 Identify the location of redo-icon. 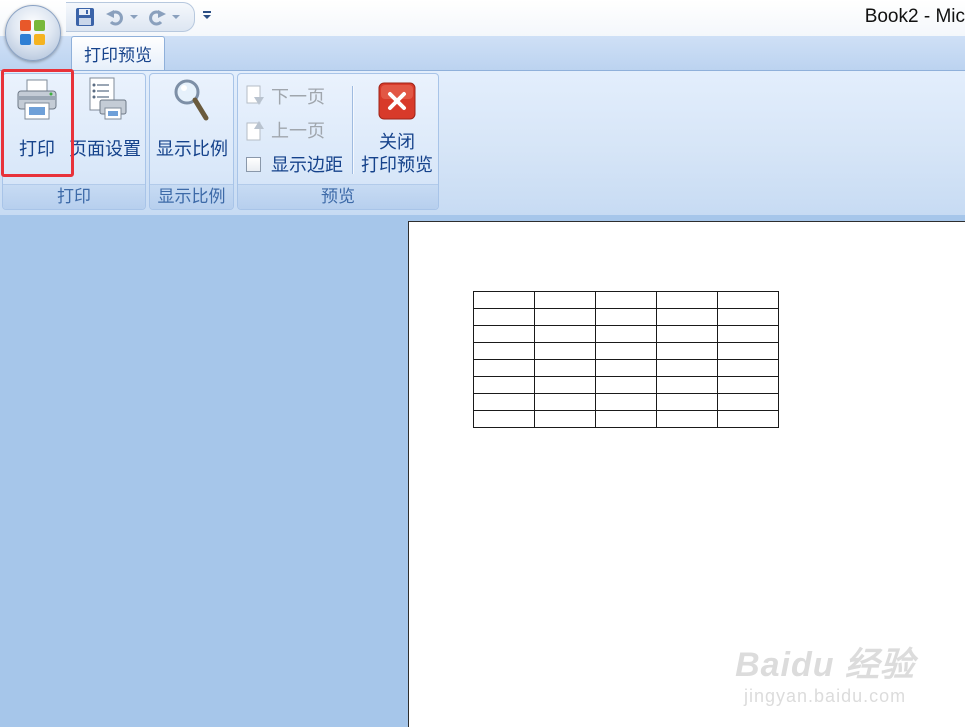
(157, 17).